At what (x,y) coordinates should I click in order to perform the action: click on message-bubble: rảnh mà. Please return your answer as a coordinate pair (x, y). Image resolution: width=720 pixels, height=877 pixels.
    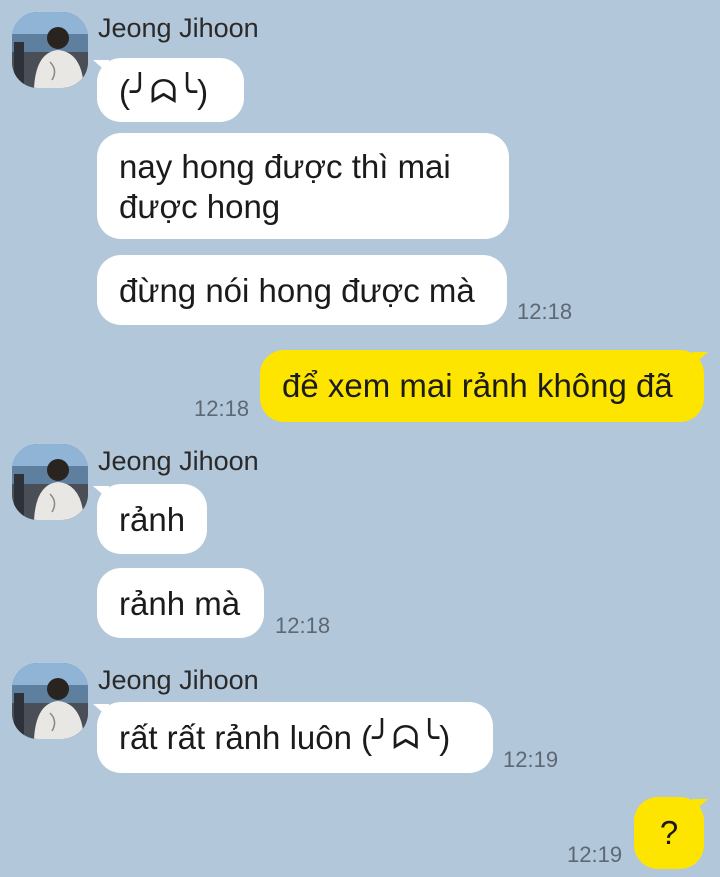
    Looking at the image, I should click on (180, 603).